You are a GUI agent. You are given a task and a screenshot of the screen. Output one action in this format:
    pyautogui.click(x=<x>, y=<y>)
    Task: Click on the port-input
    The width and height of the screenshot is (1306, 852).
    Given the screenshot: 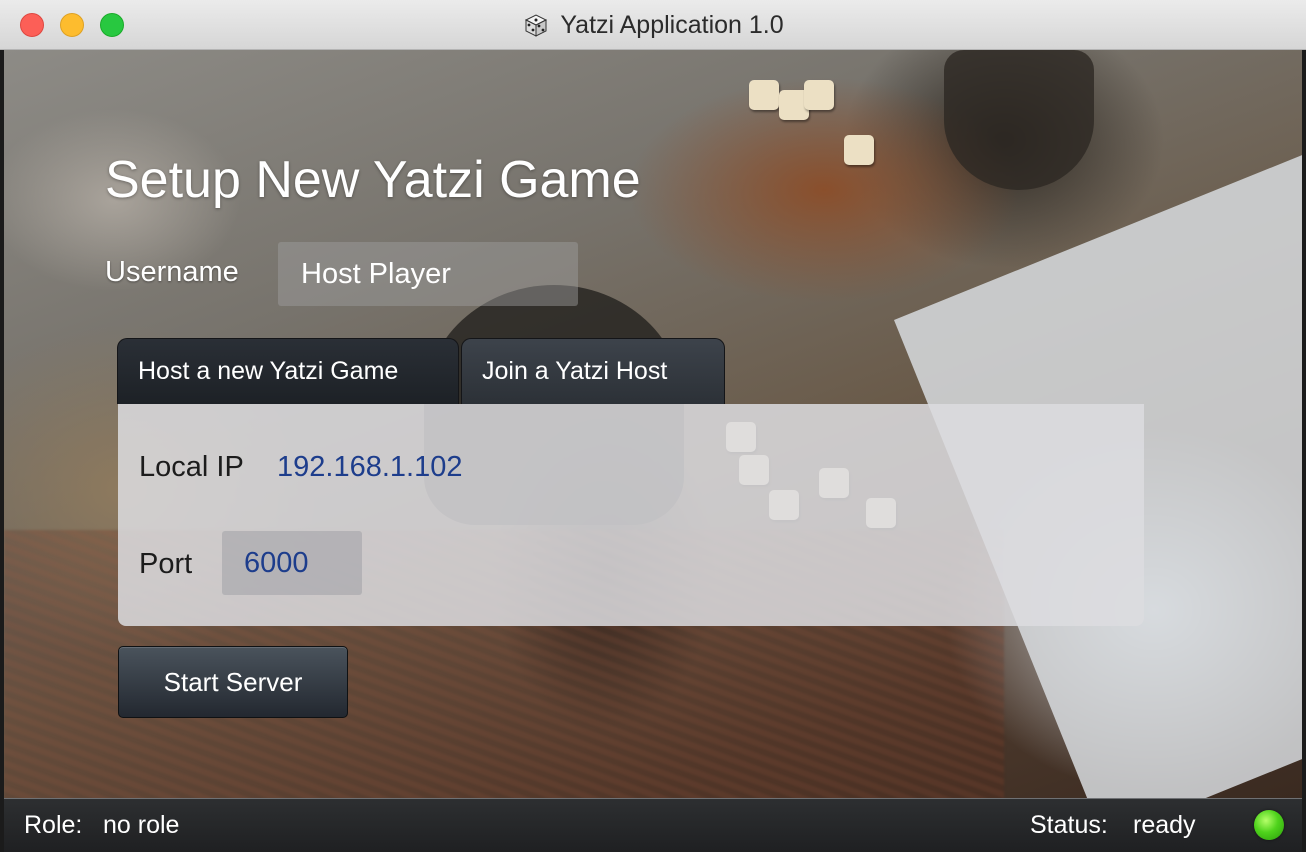 What is the action you would take?
    pyautogui.click(x=292, y=563)
    